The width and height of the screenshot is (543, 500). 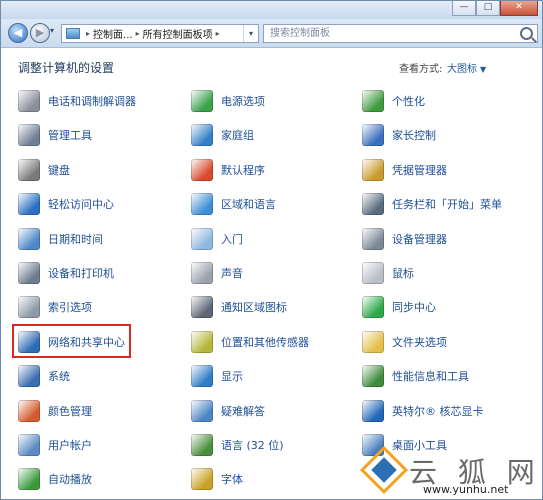 I want to click on control-panel-item: 用户帐户, so click(x=55, y=445).